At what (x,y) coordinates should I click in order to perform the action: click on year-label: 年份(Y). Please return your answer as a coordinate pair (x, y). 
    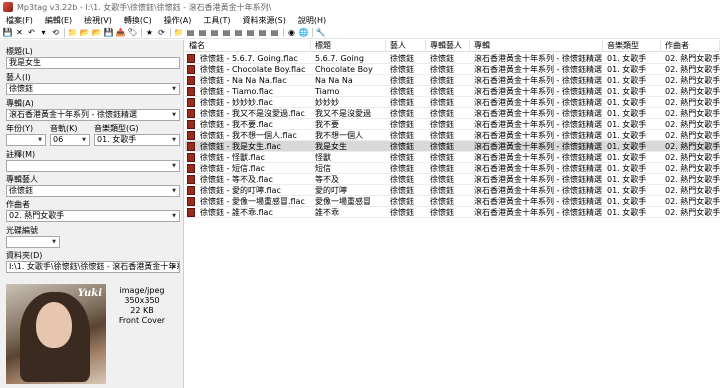
    Looking at the image, I should click on (20, 128).